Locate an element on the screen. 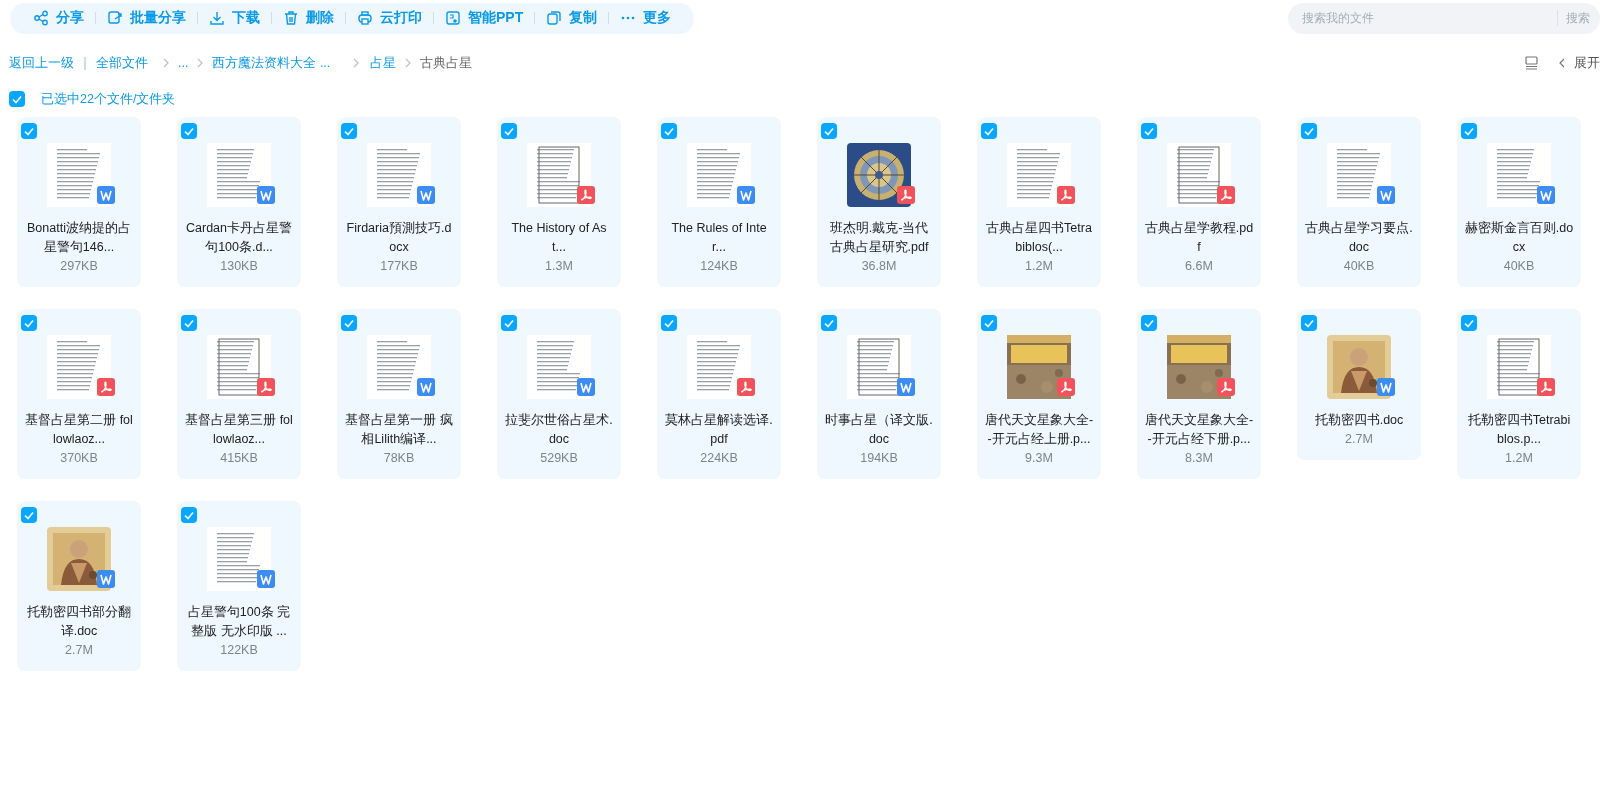  file-card: 基督占星第二册 fol lowlaoz... 370KB is located at coordinates (79, 394).